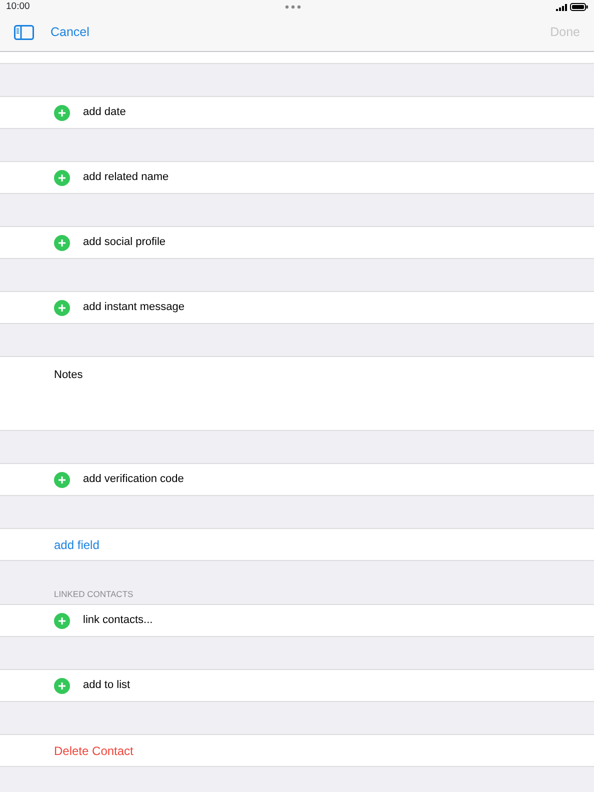  Describe the element at coordinates (68, 375) in the screenshot. I see `notes-label: Notes` at that location.